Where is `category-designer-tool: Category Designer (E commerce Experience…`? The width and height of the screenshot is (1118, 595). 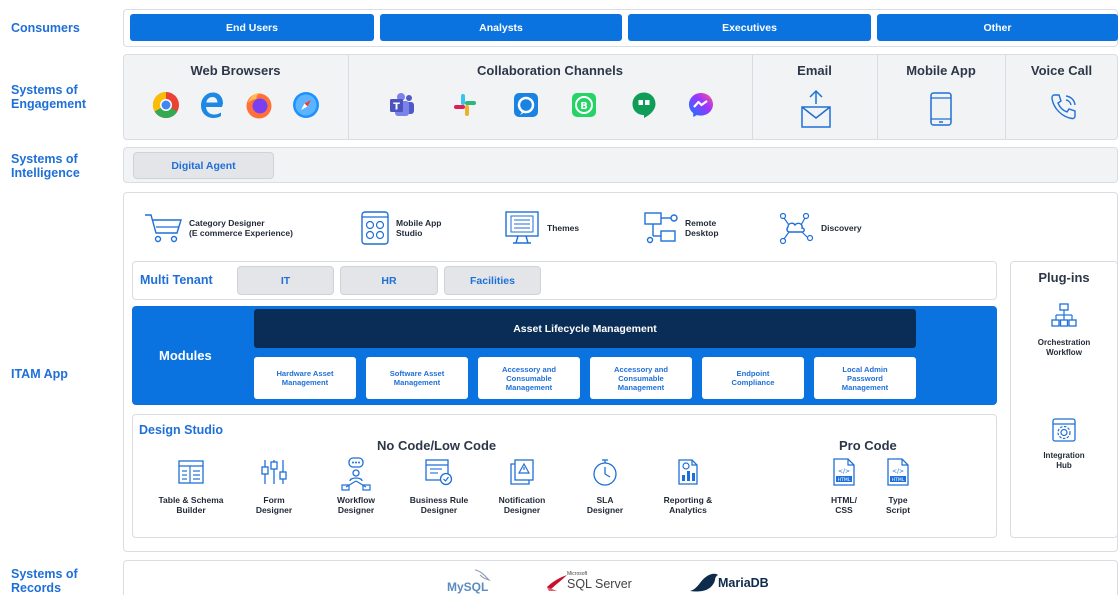 category-designer-tool: Category Designer (E commerce Experience… is located at coordinates (218, 228).